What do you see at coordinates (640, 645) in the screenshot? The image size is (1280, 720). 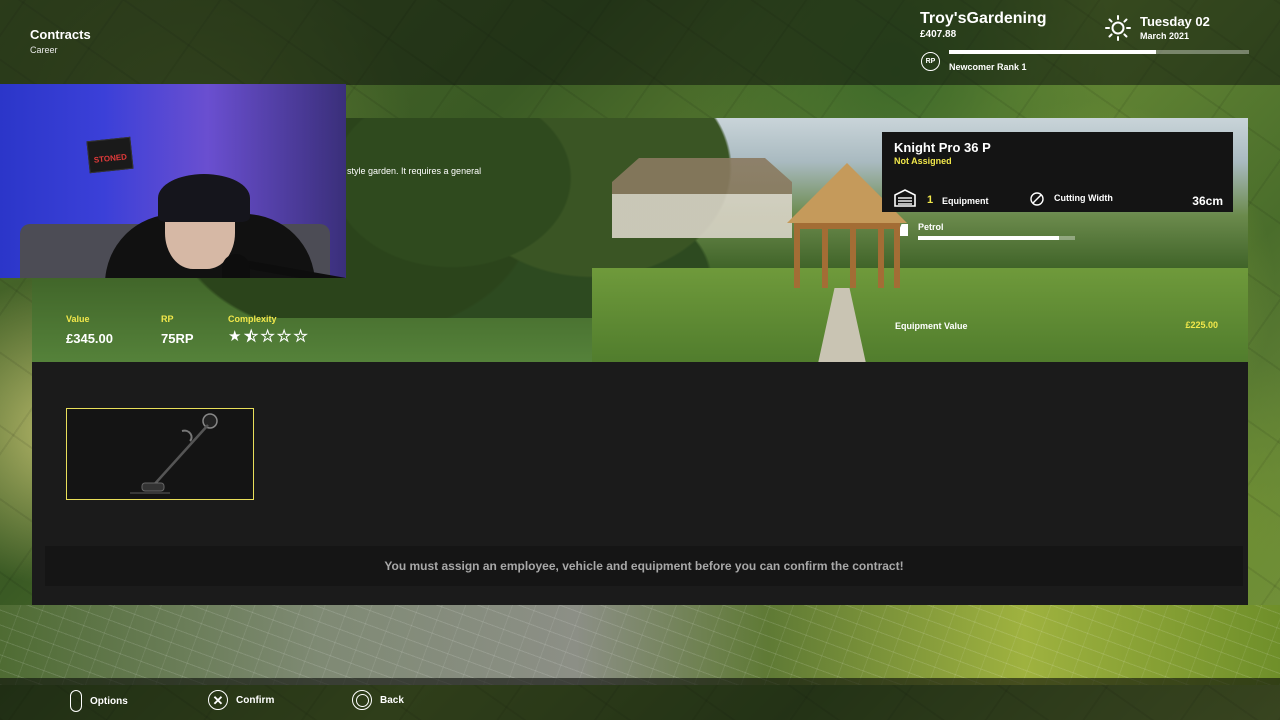 I see `map-background` at bounding box center [640, 645].